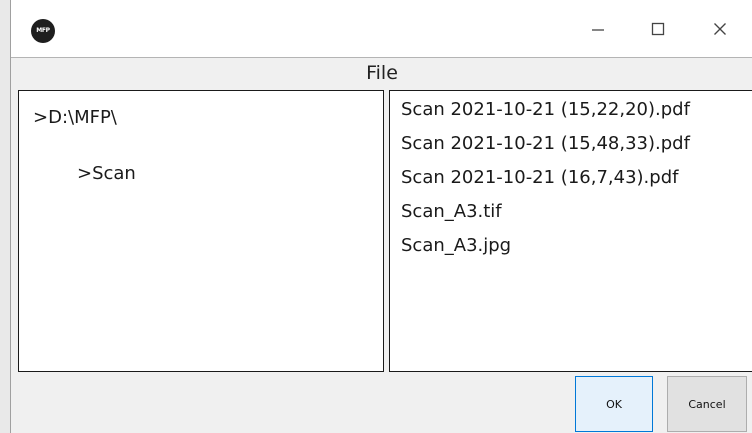  I want to click on title-bar: MFP, so click(381, 29).